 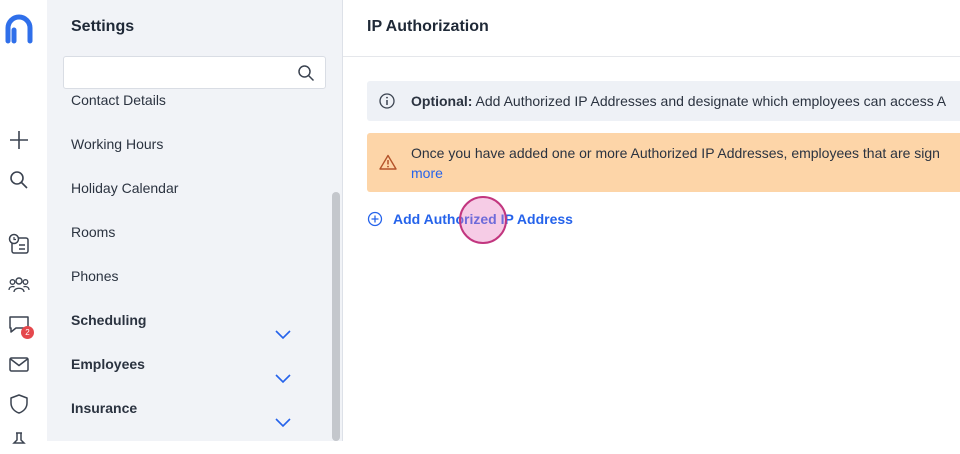 I want to click on nav-group-label: Insurance, so click(x=104, y=408).